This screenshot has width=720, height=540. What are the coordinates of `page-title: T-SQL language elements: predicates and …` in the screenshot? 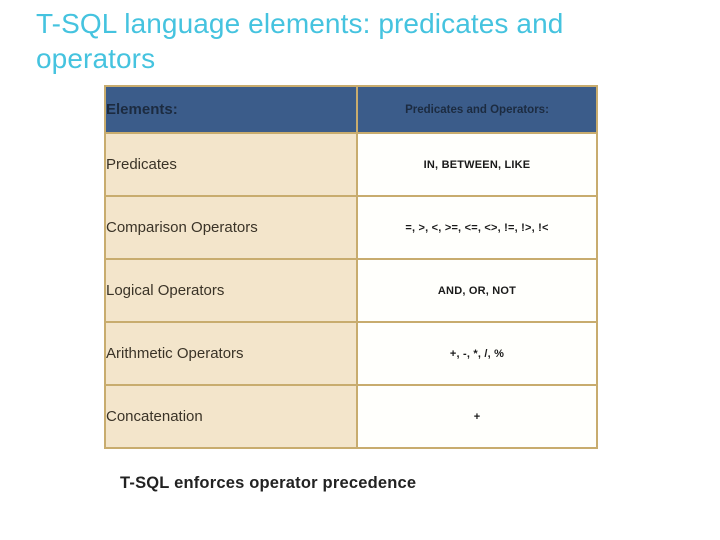 It's located at (304, 41).